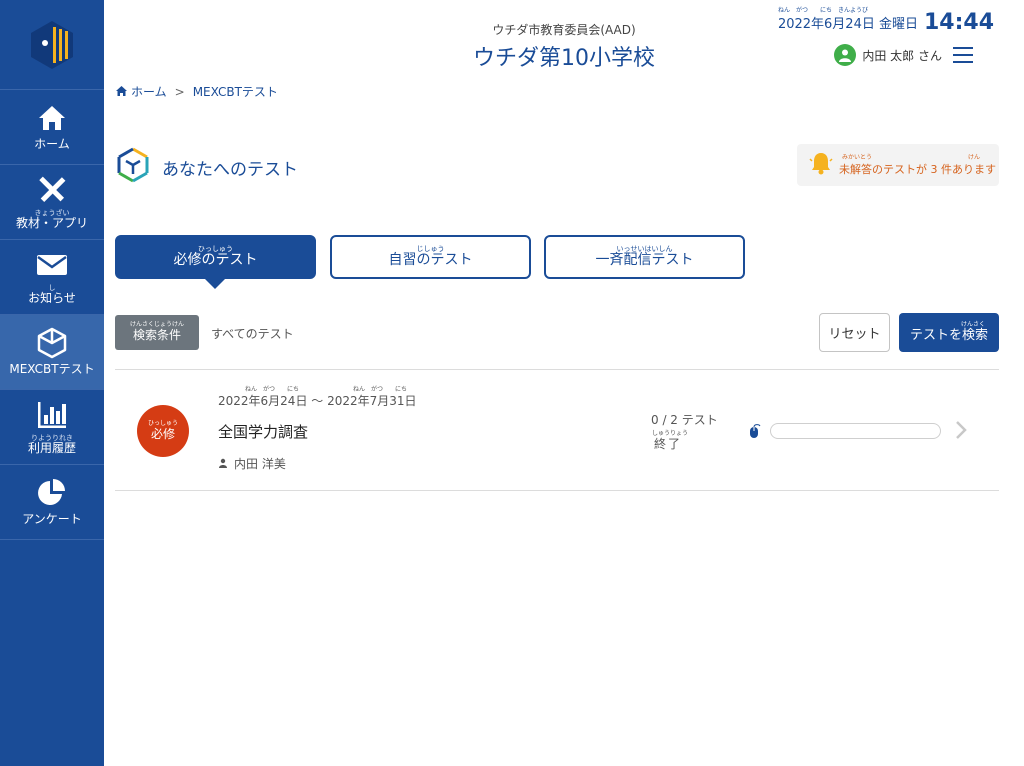 This screenshot has height=766, width=1024. Describe the element at coordinates (252, 334) in the screenshot. I see `current-filter: すべてのテスト` at that location.